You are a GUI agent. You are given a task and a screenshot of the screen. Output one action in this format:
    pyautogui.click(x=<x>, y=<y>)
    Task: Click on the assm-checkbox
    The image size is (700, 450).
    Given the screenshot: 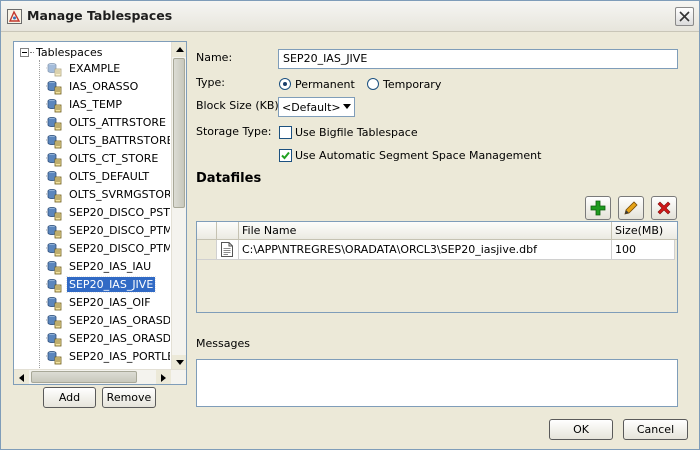 What is the action you would take?
    pyautogui.click(x=285, y=155)
    